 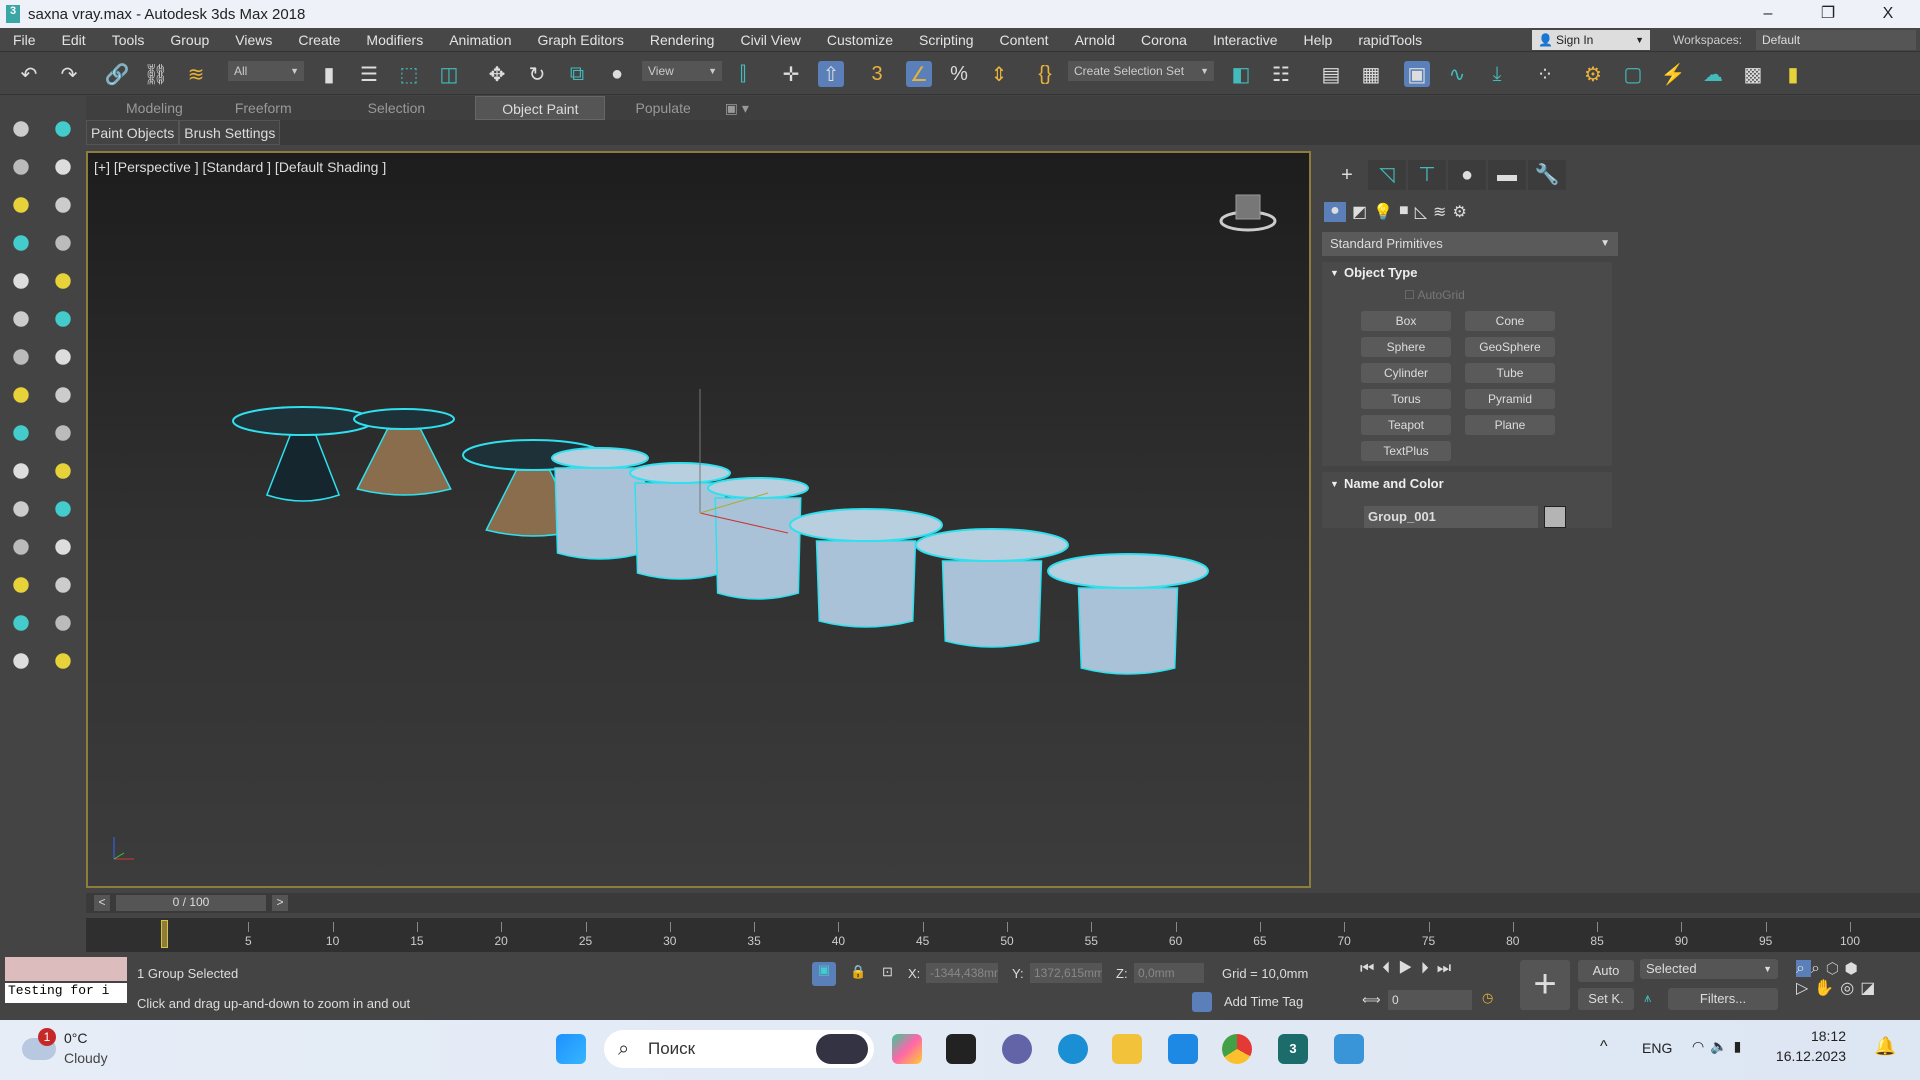 I want to click on time-slider-thumb: 0 / 100, so click(x=191, y=903).